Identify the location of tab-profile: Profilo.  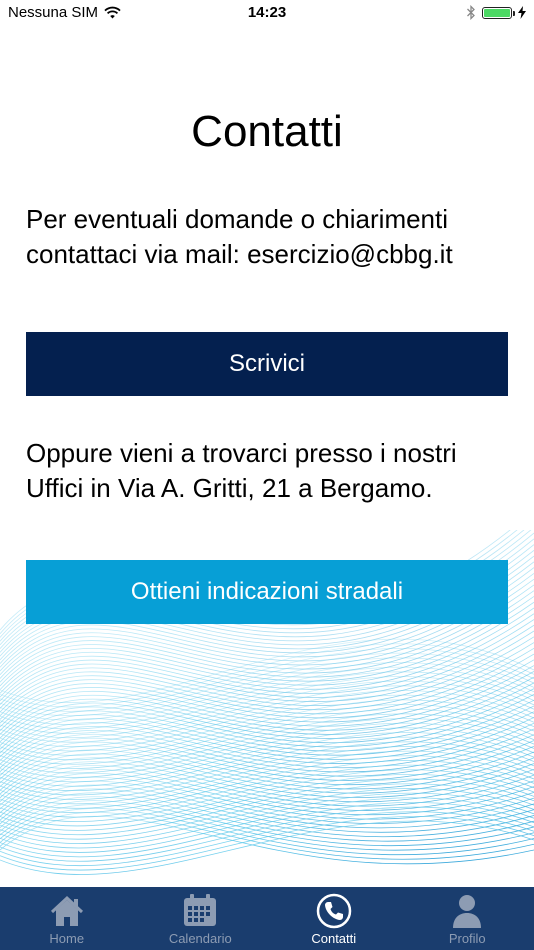
(467, 918).